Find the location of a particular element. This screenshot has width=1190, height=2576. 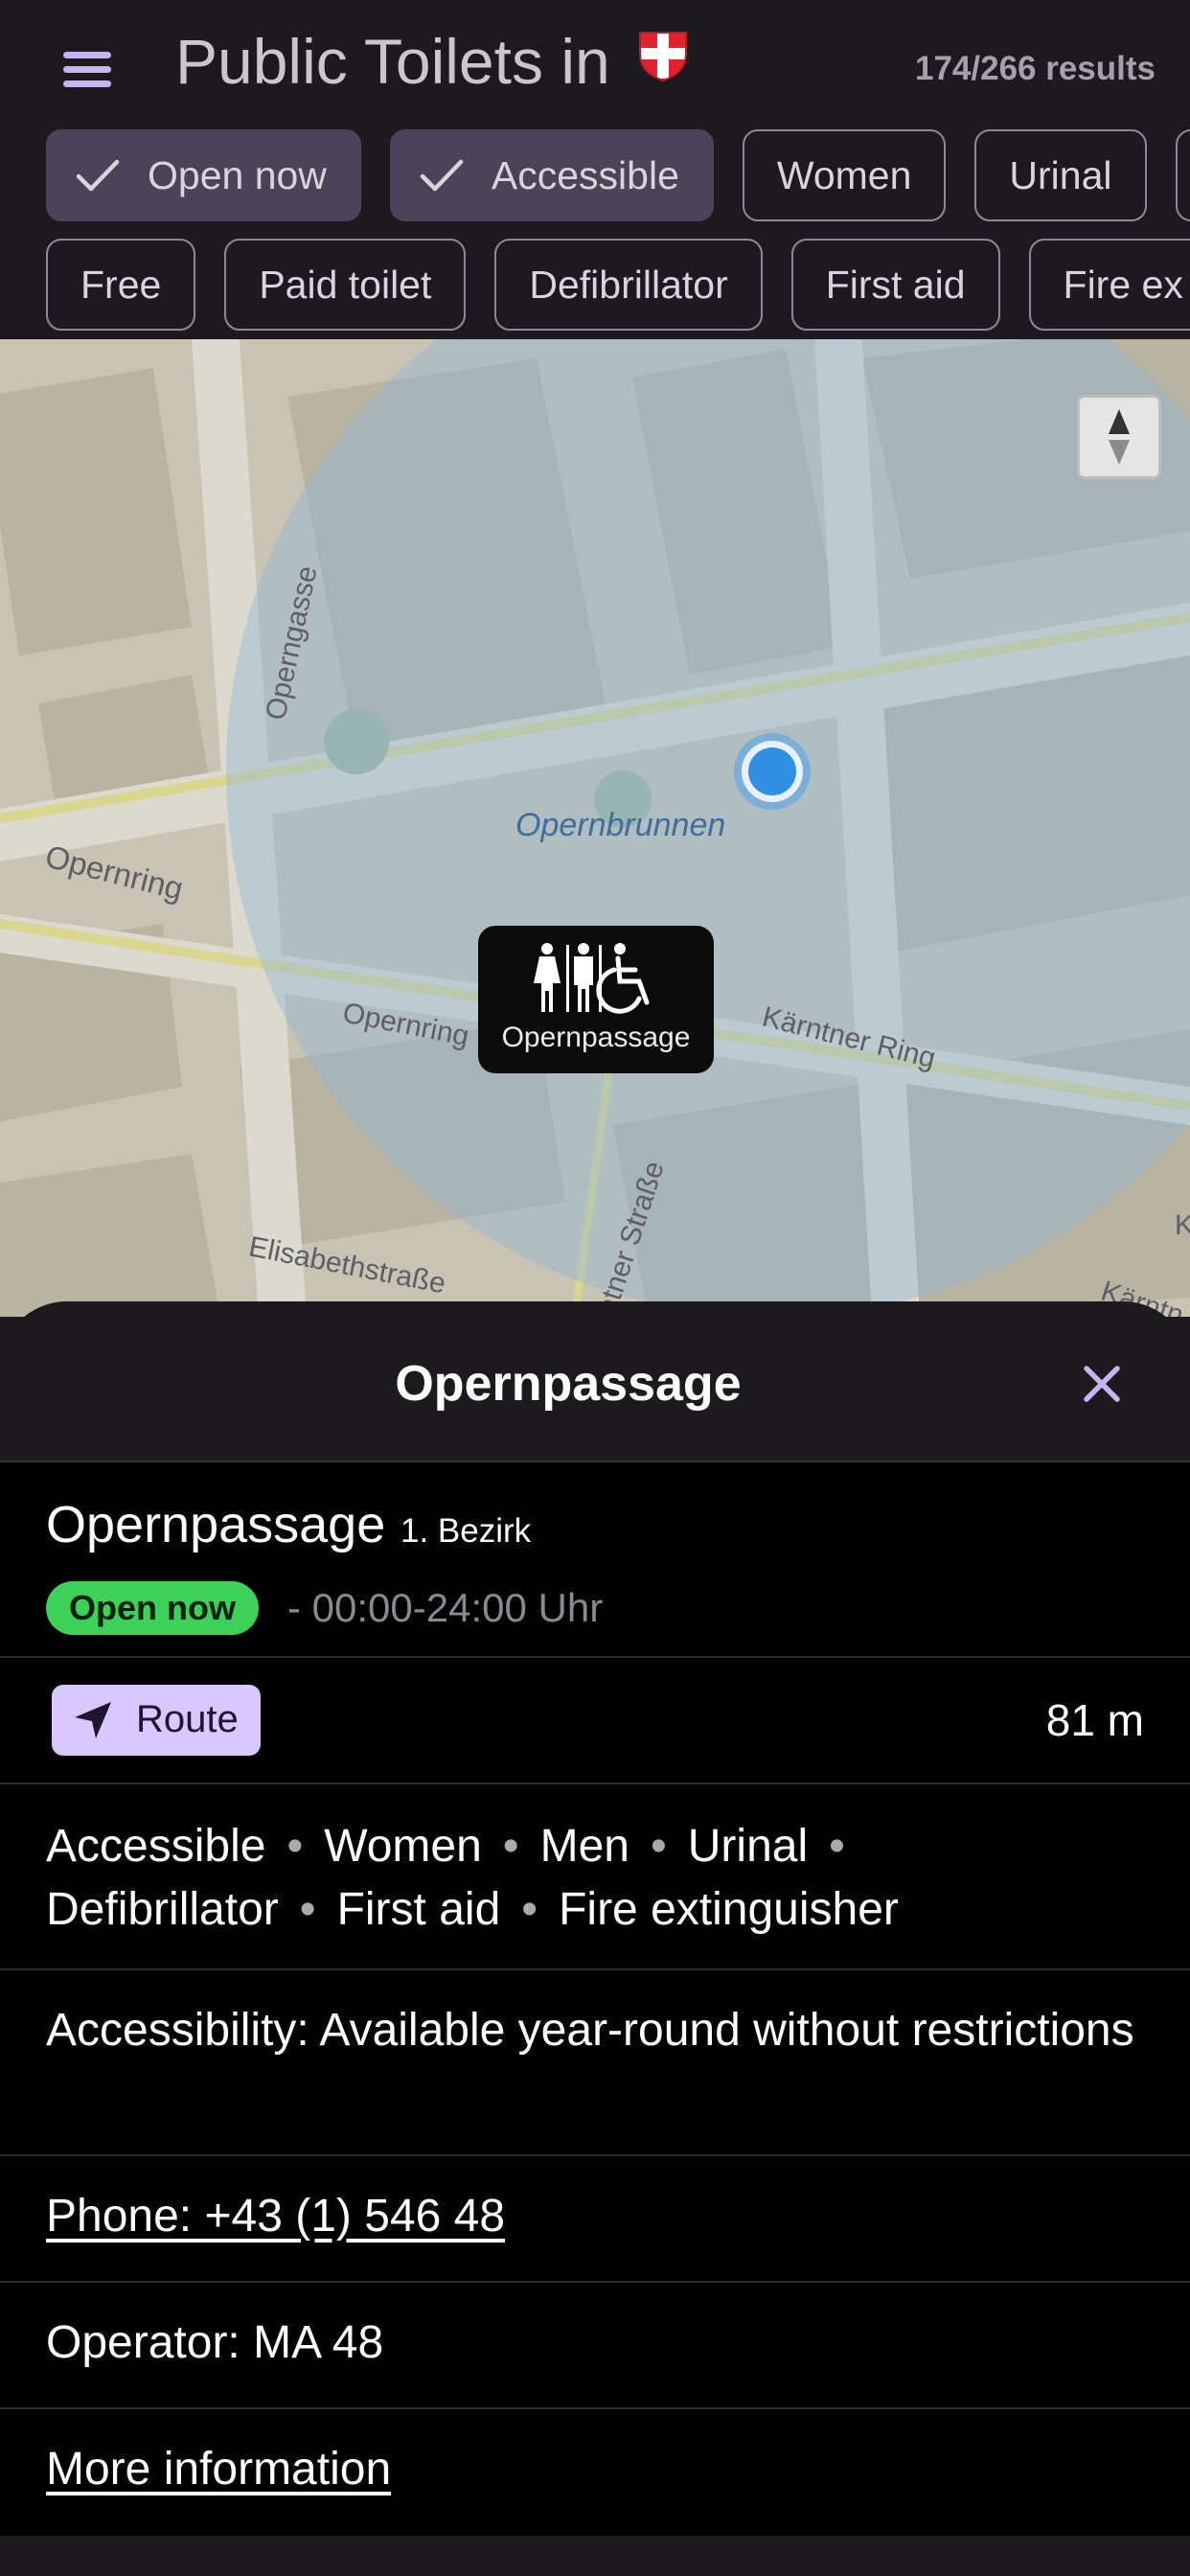

filter-chip-paid-toilet: Paid toilet is located at coordinates (346, 285).